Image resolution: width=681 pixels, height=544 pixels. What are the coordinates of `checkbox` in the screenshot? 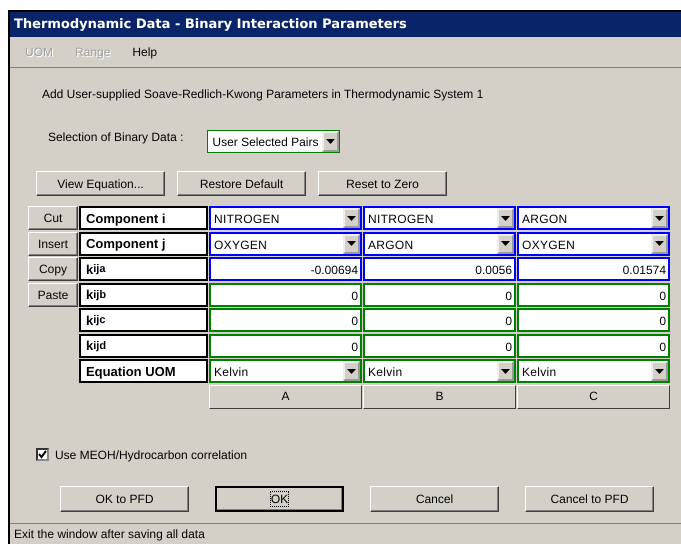 It's located at (42, 454).